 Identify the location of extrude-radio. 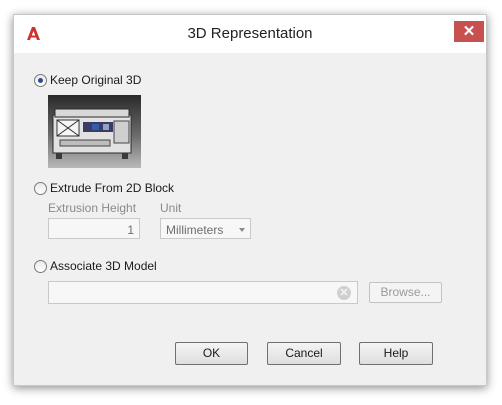
(40, 188).